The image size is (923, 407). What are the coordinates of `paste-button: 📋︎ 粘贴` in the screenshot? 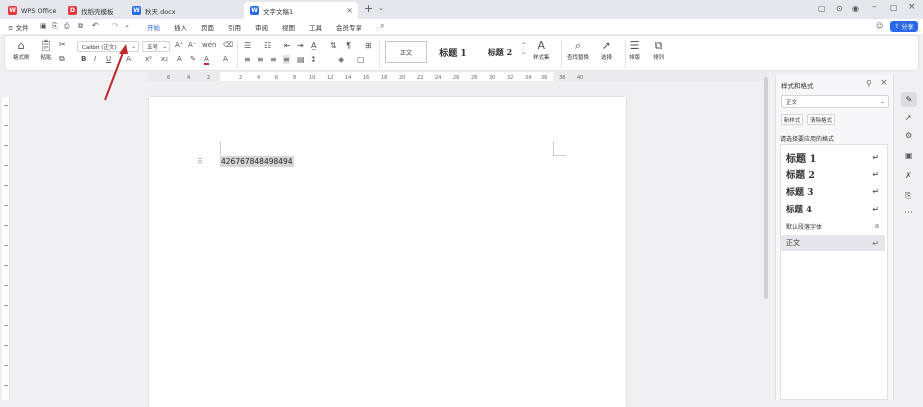 It's located at (46, 50).